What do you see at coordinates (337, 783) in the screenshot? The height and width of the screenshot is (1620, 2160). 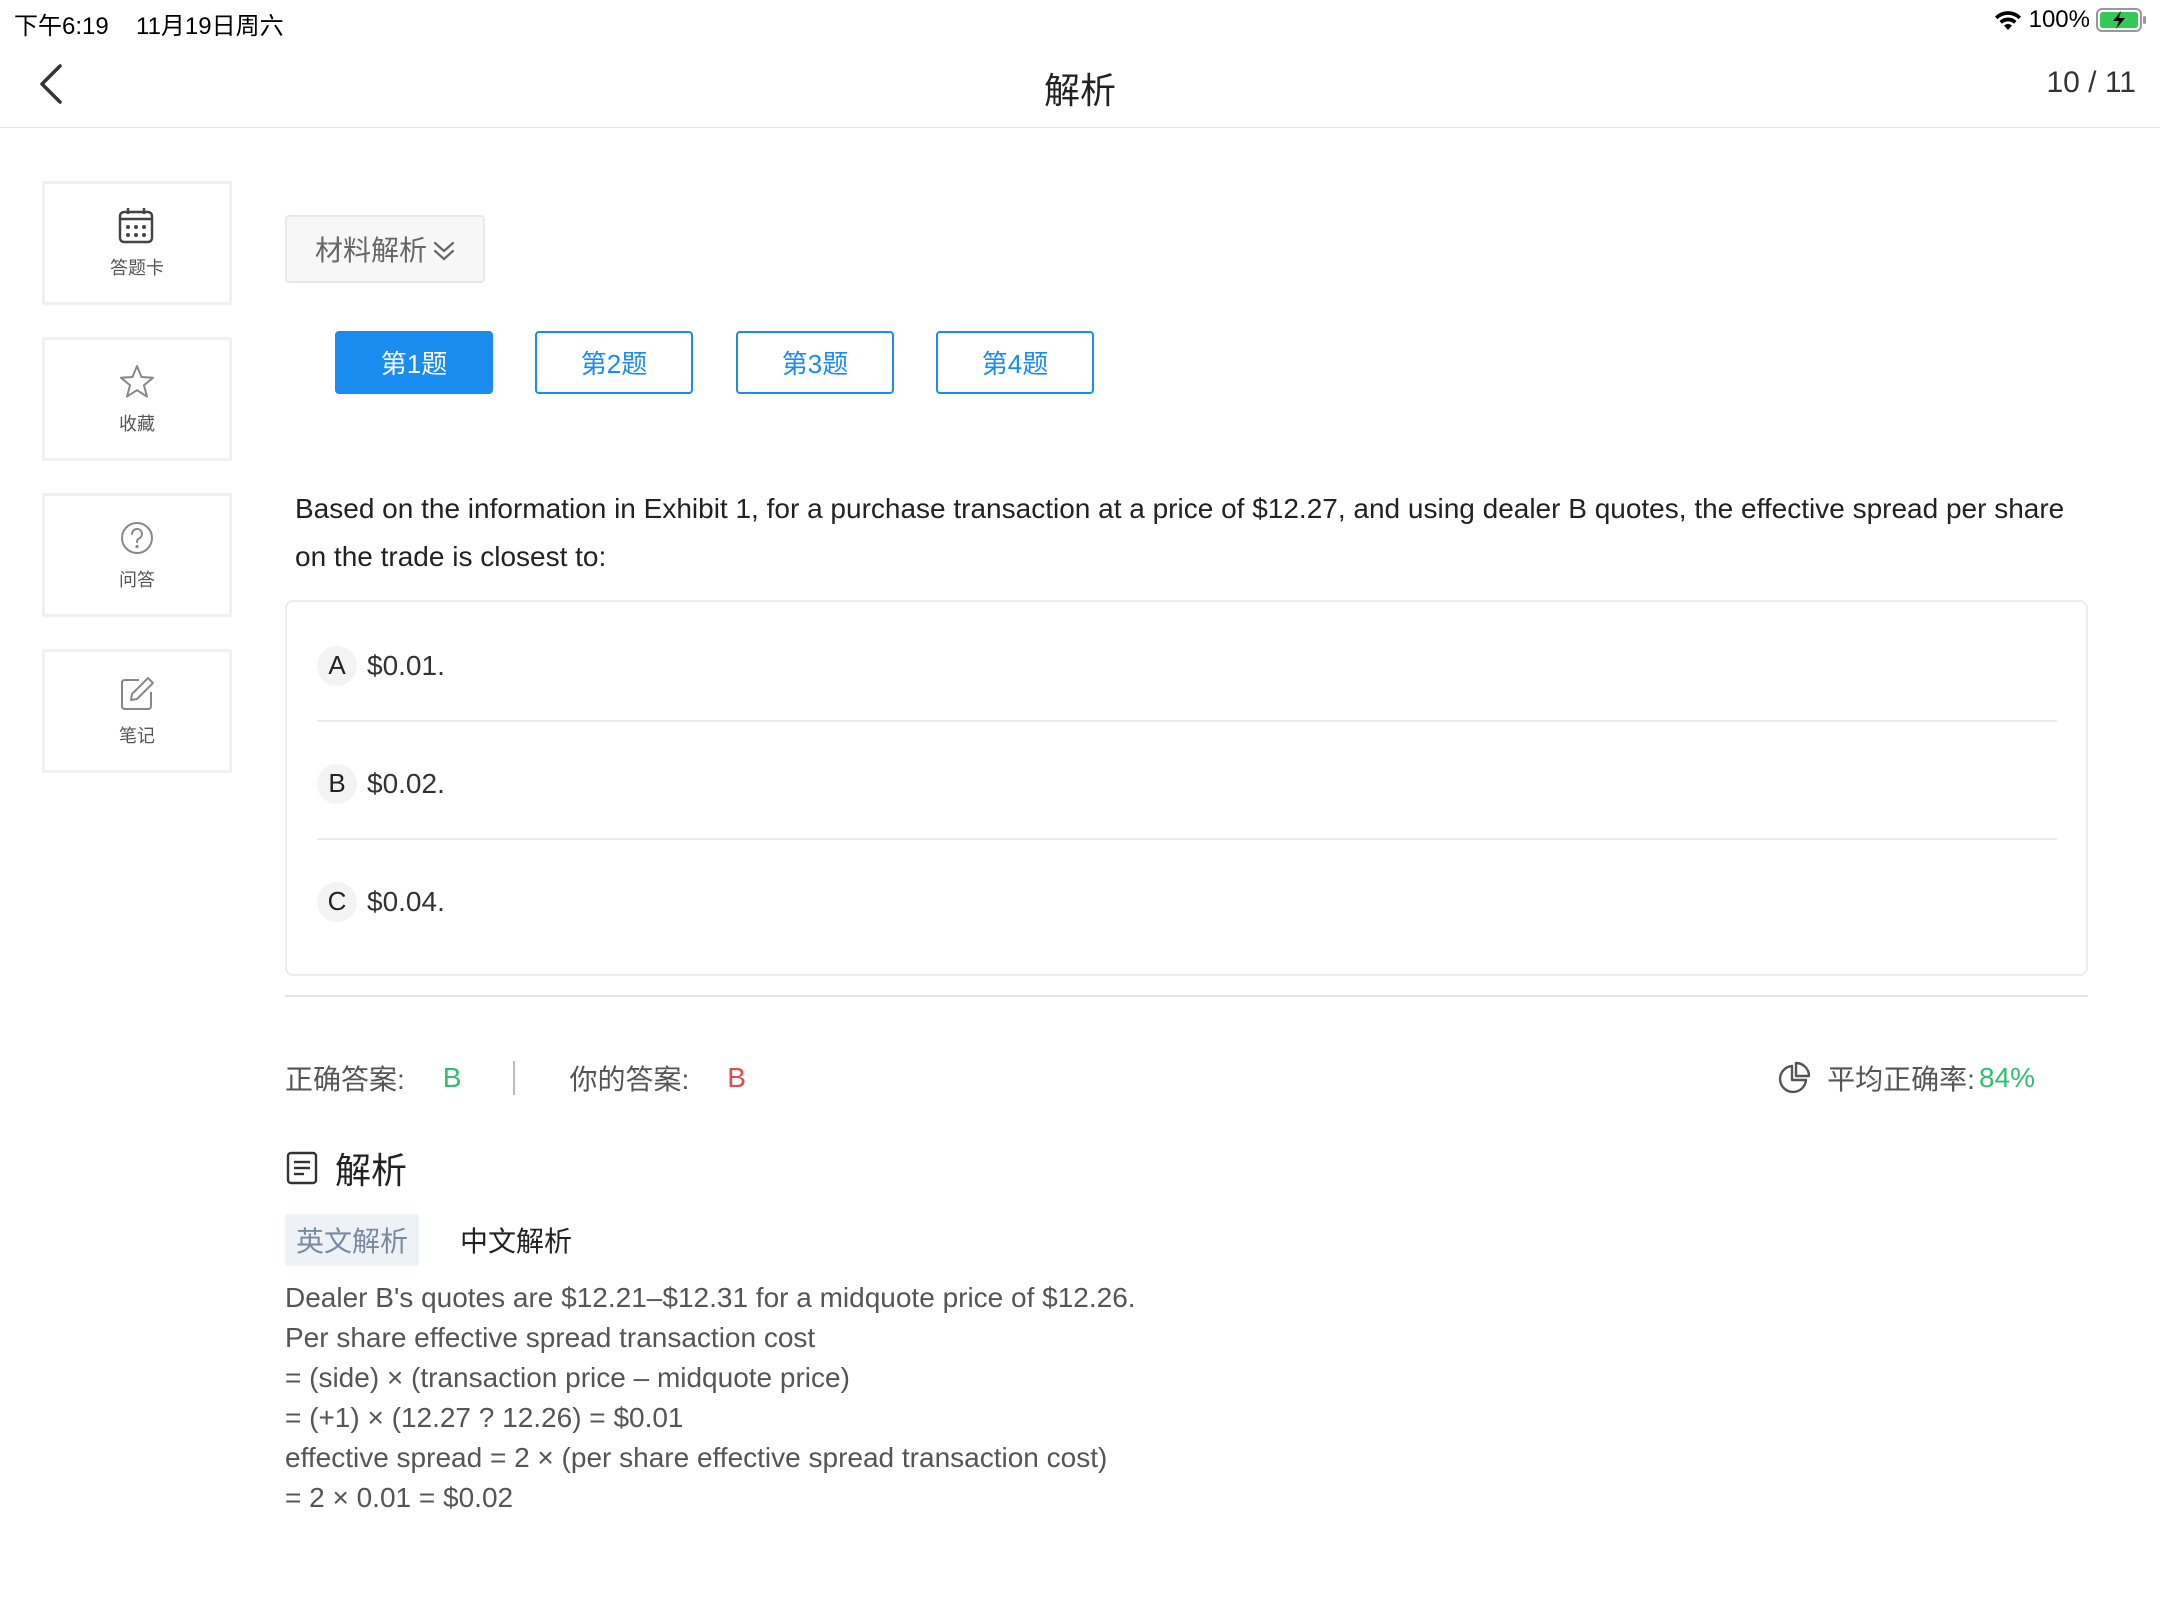 I see `option-letter: B` at bounding box center [337, 783].